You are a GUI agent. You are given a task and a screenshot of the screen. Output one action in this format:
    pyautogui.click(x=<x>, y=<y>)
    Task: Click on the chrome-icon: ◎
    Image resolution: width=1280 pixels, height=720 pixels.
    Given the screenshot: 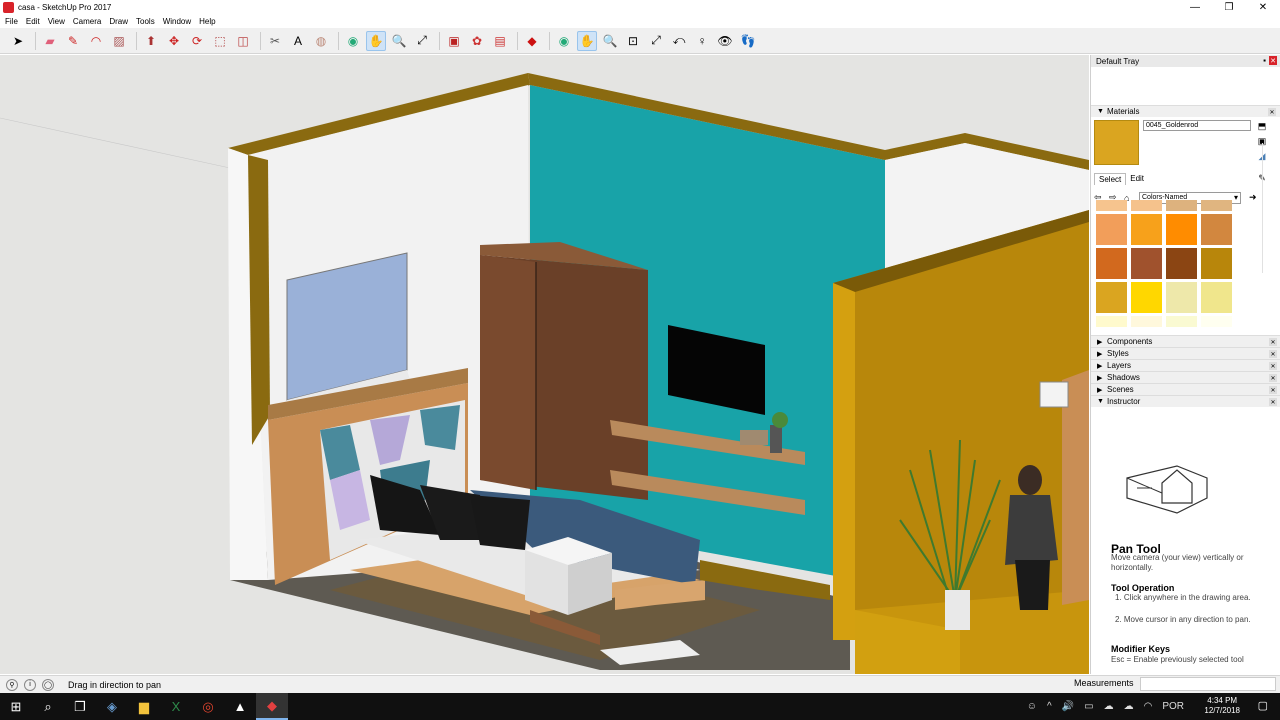 What is the action you would take?
    pyautogui.click(x=208, y=706)
    